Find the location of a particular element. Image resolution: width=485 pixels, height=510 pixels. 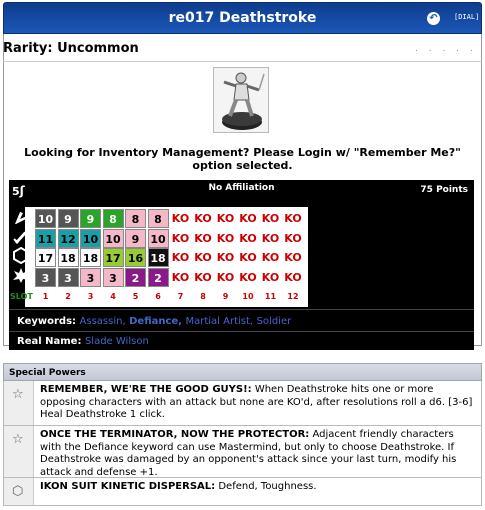

power-name: ONCE THE TERMINATOR, NOW THE PROTECTOR: is located at coordinates (175, 434).